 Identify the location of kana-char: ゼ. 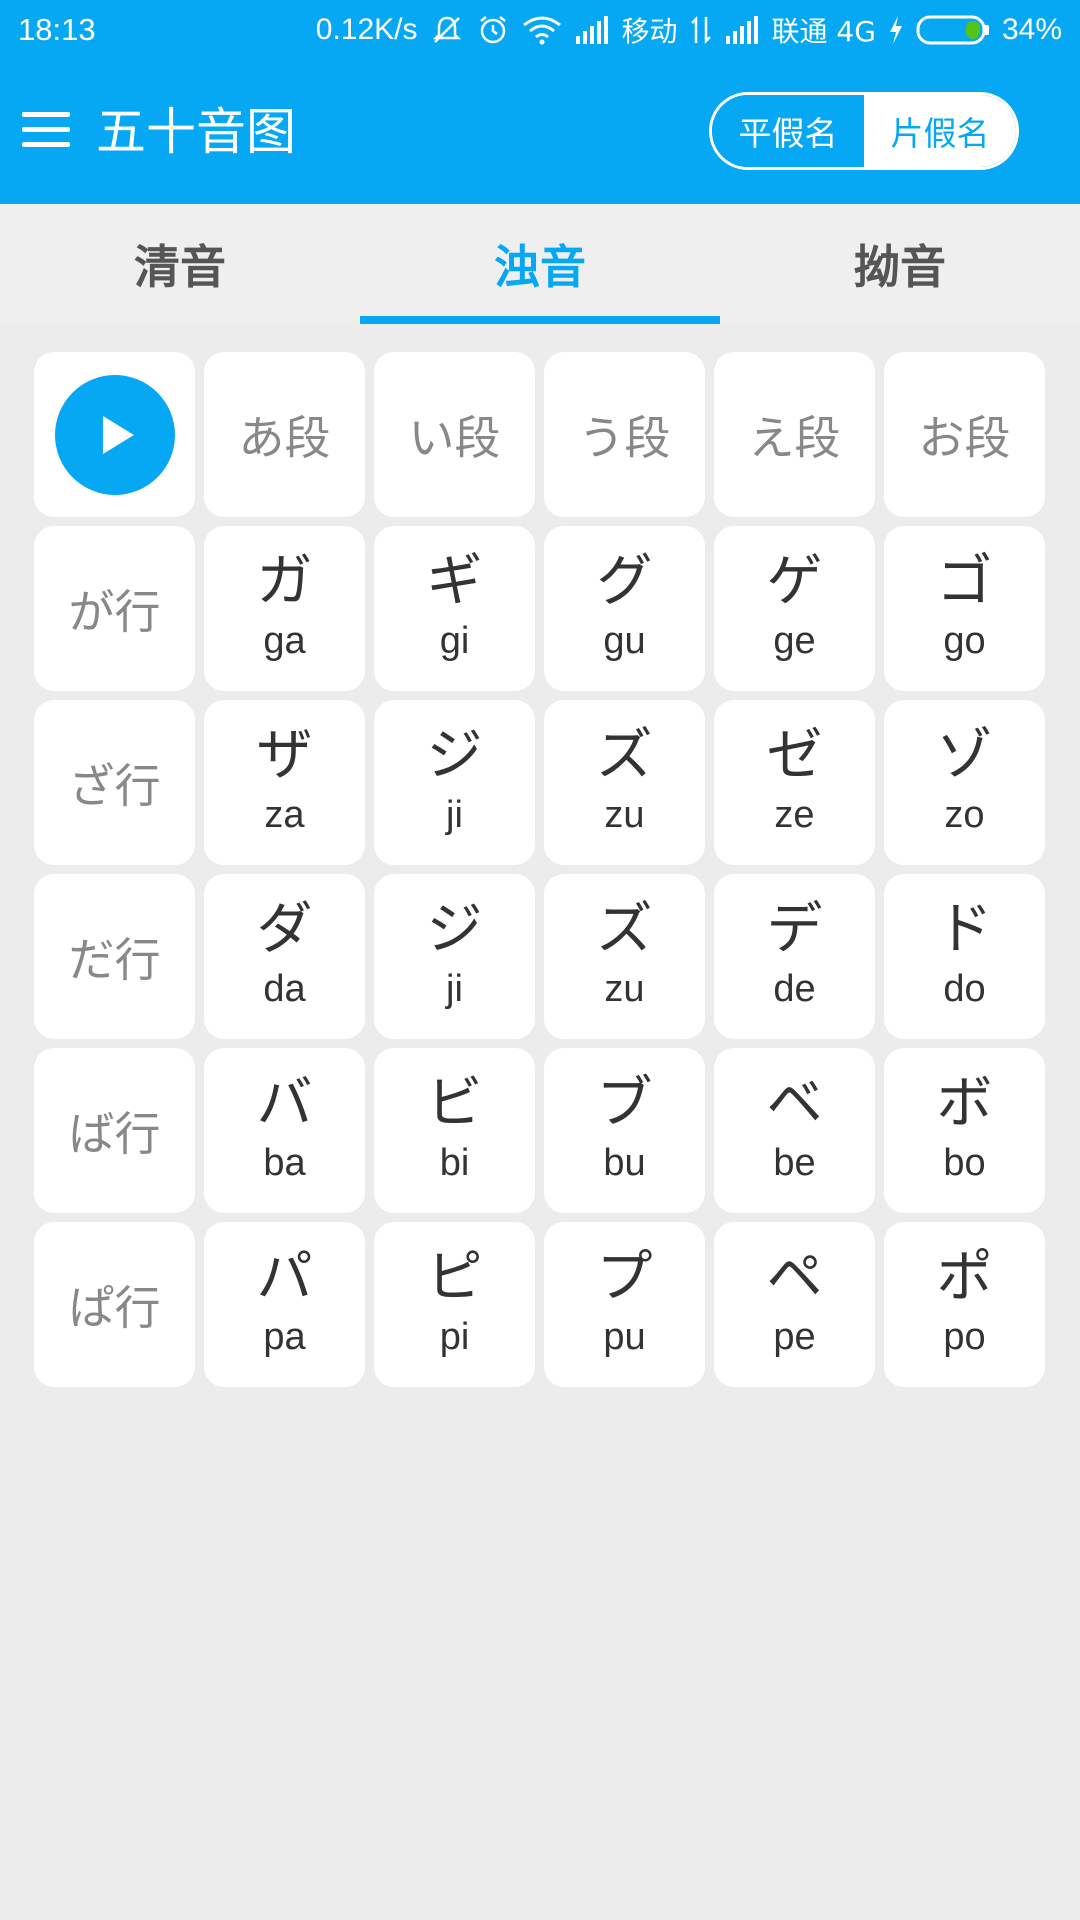
(794, 755).